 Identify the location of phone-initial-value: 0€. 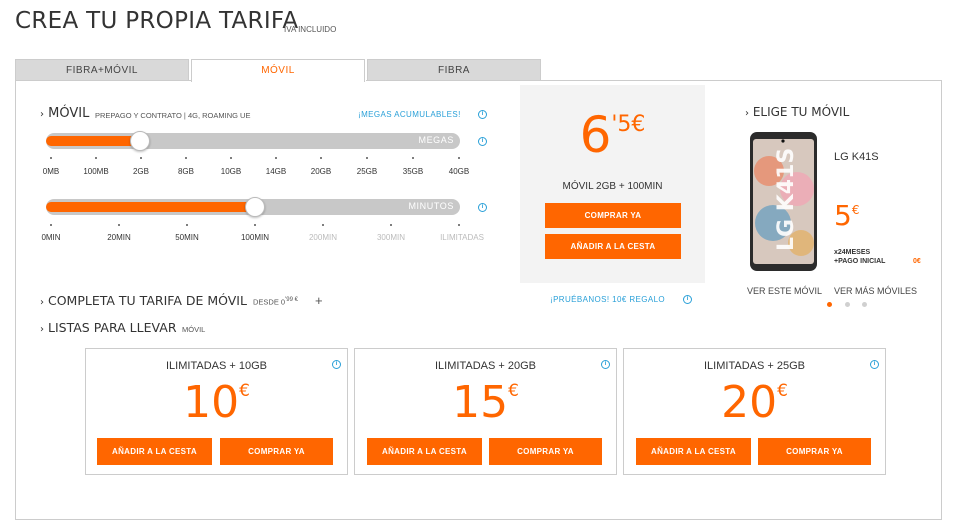
(917, 261).